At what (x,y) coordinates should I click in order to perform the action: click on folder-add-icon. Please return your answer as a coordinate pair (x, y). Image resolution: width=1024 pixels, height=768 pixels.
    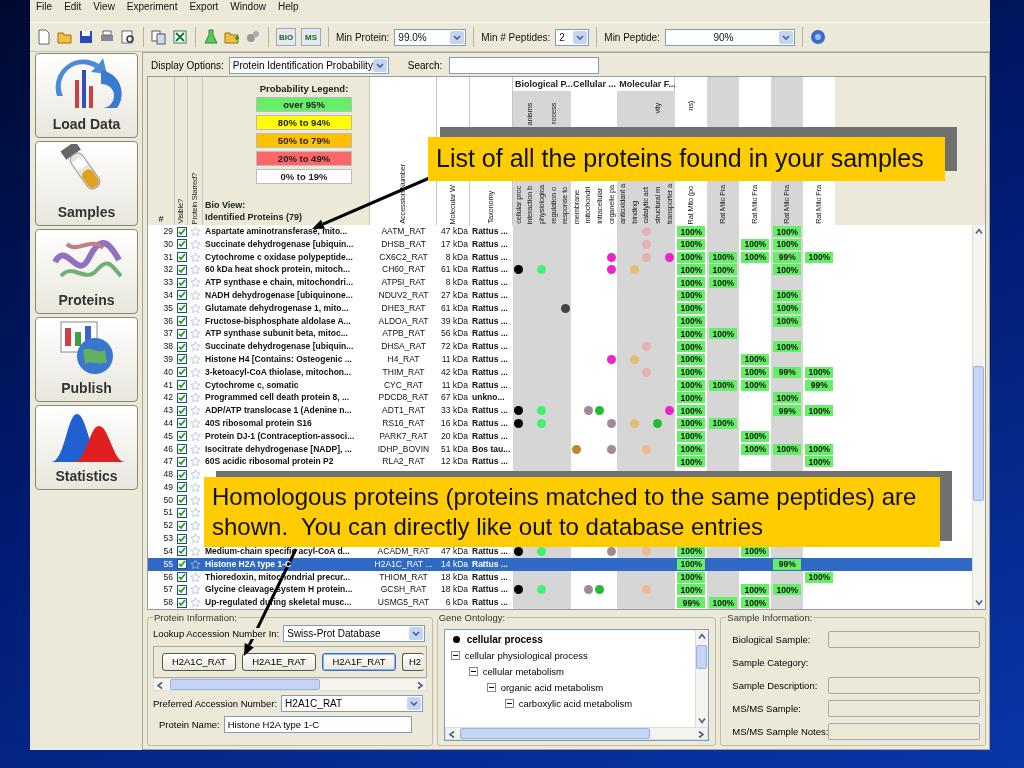
    Looking at the image, I should click on (232, 37).